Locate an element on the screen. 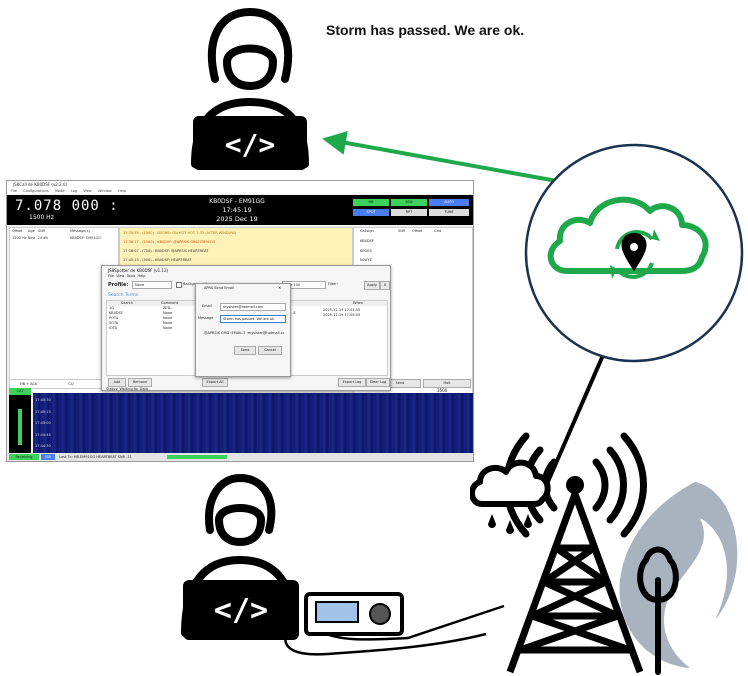 The width and height of the screenshot is (748, 676). waterfall-time: 17:45:15 is located at coordinates (43, 411).